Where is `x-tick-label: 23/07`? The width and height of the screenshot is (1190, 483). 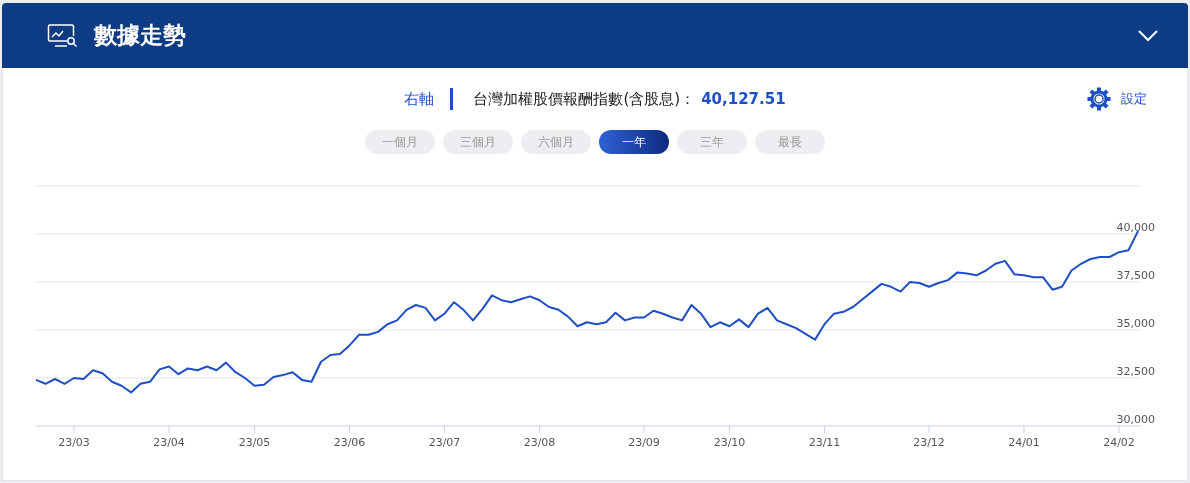
x-tick-label: 23/07 is located at coordinates (444, 442).